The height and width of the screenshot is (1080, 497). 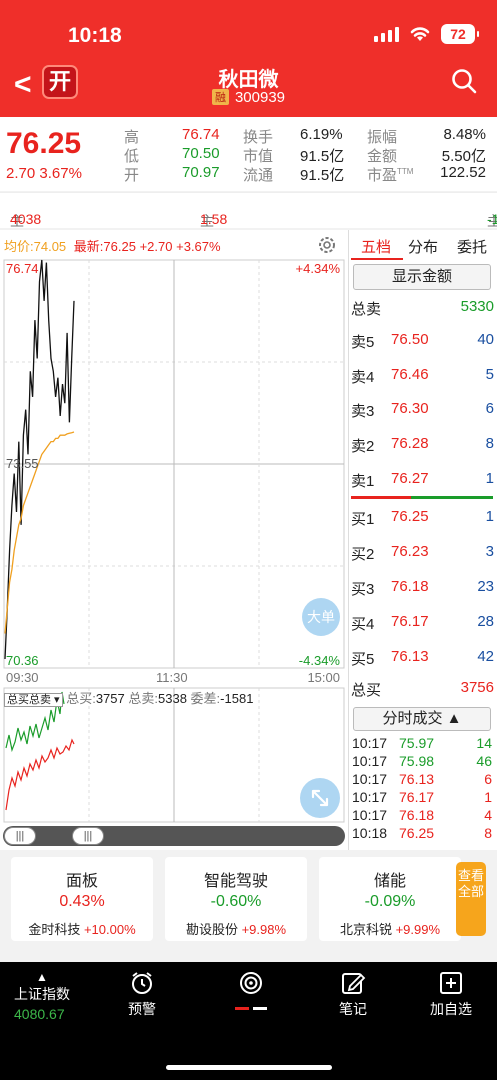 What do you see at coordinates (422, 277) in the screenshot?
I see `show-amount-button: 显示金额` at bounding box center [422, 277].